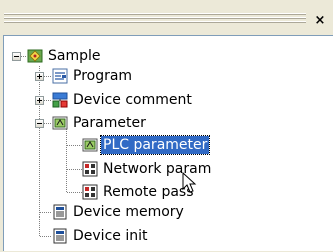  I want to click on mouse-pointer-icon, so click(189, 182).